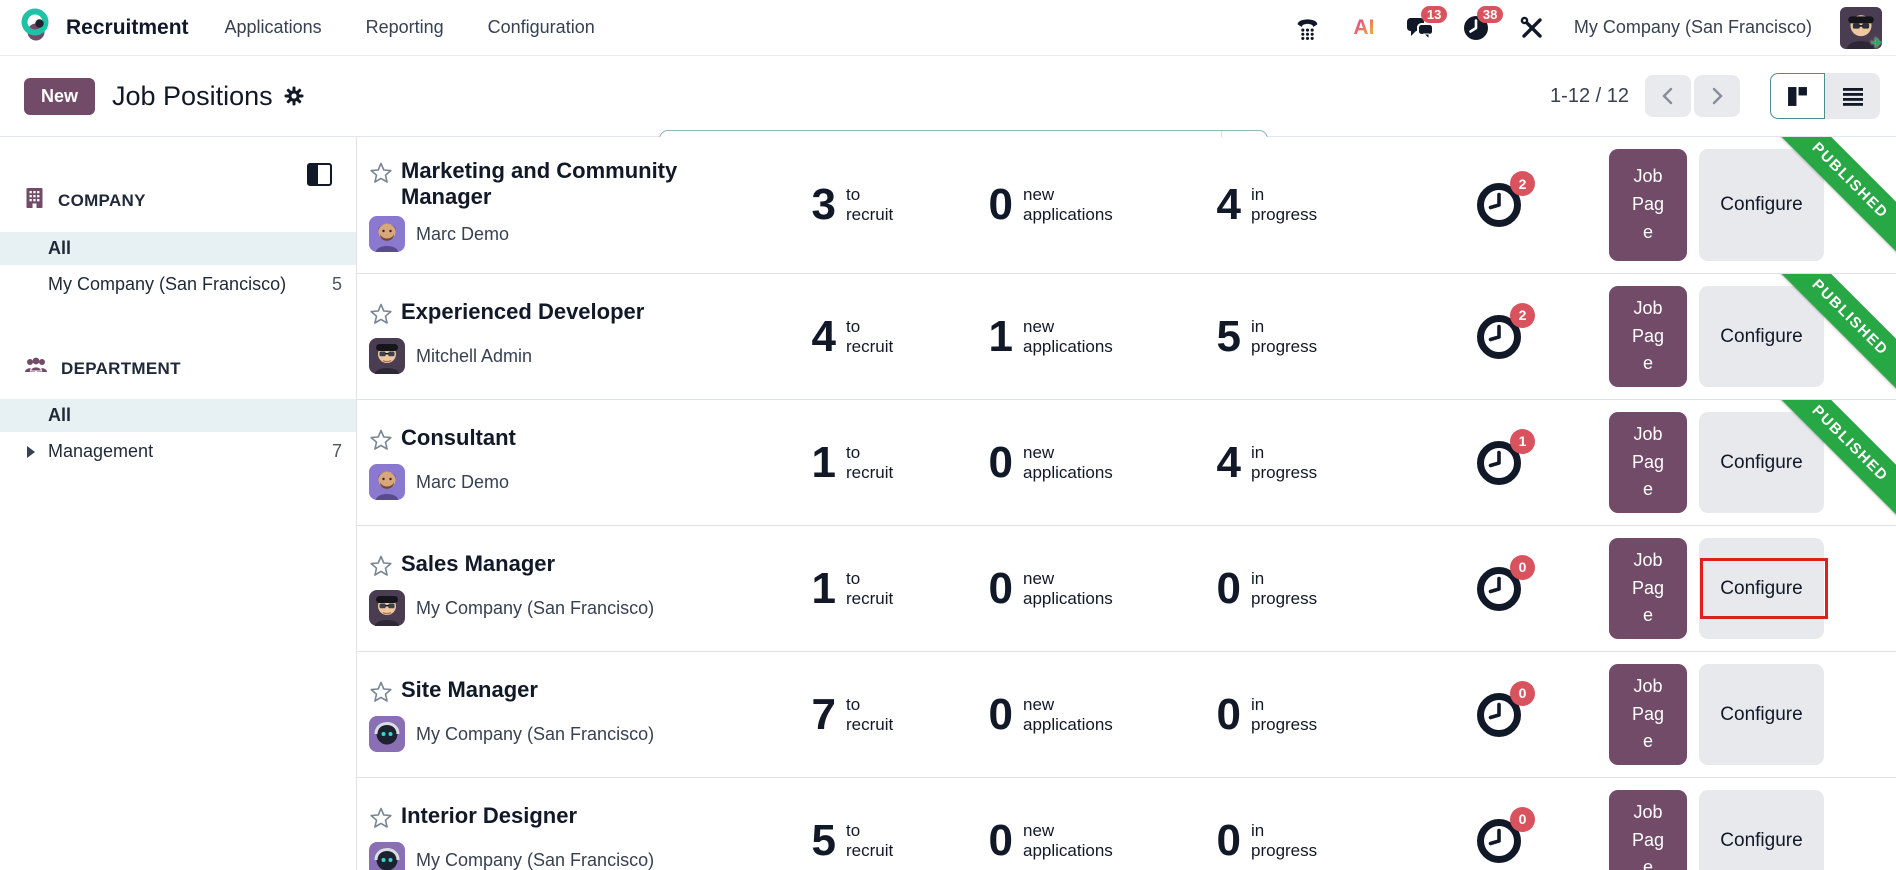 The image size is (1896, 870). I want to click on list-view-button, so click(1852, 96).